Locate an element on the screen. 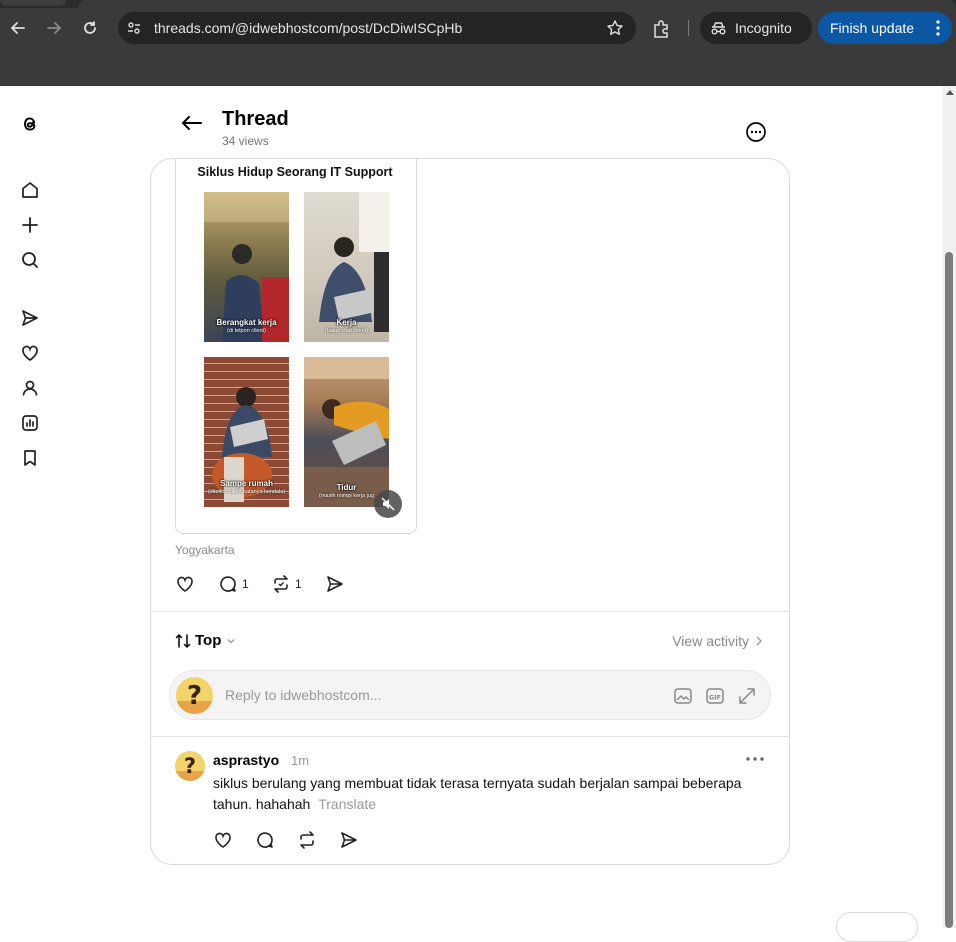 The image size is (956, 942). profile-icon is located at coordinates (30, 388).